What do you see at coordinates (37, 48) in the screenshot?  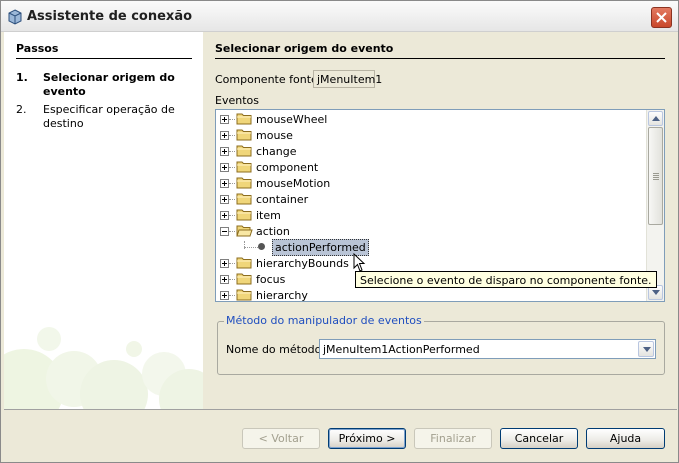 I see `steps-heading: Passos` at bounding box center [37, 48].